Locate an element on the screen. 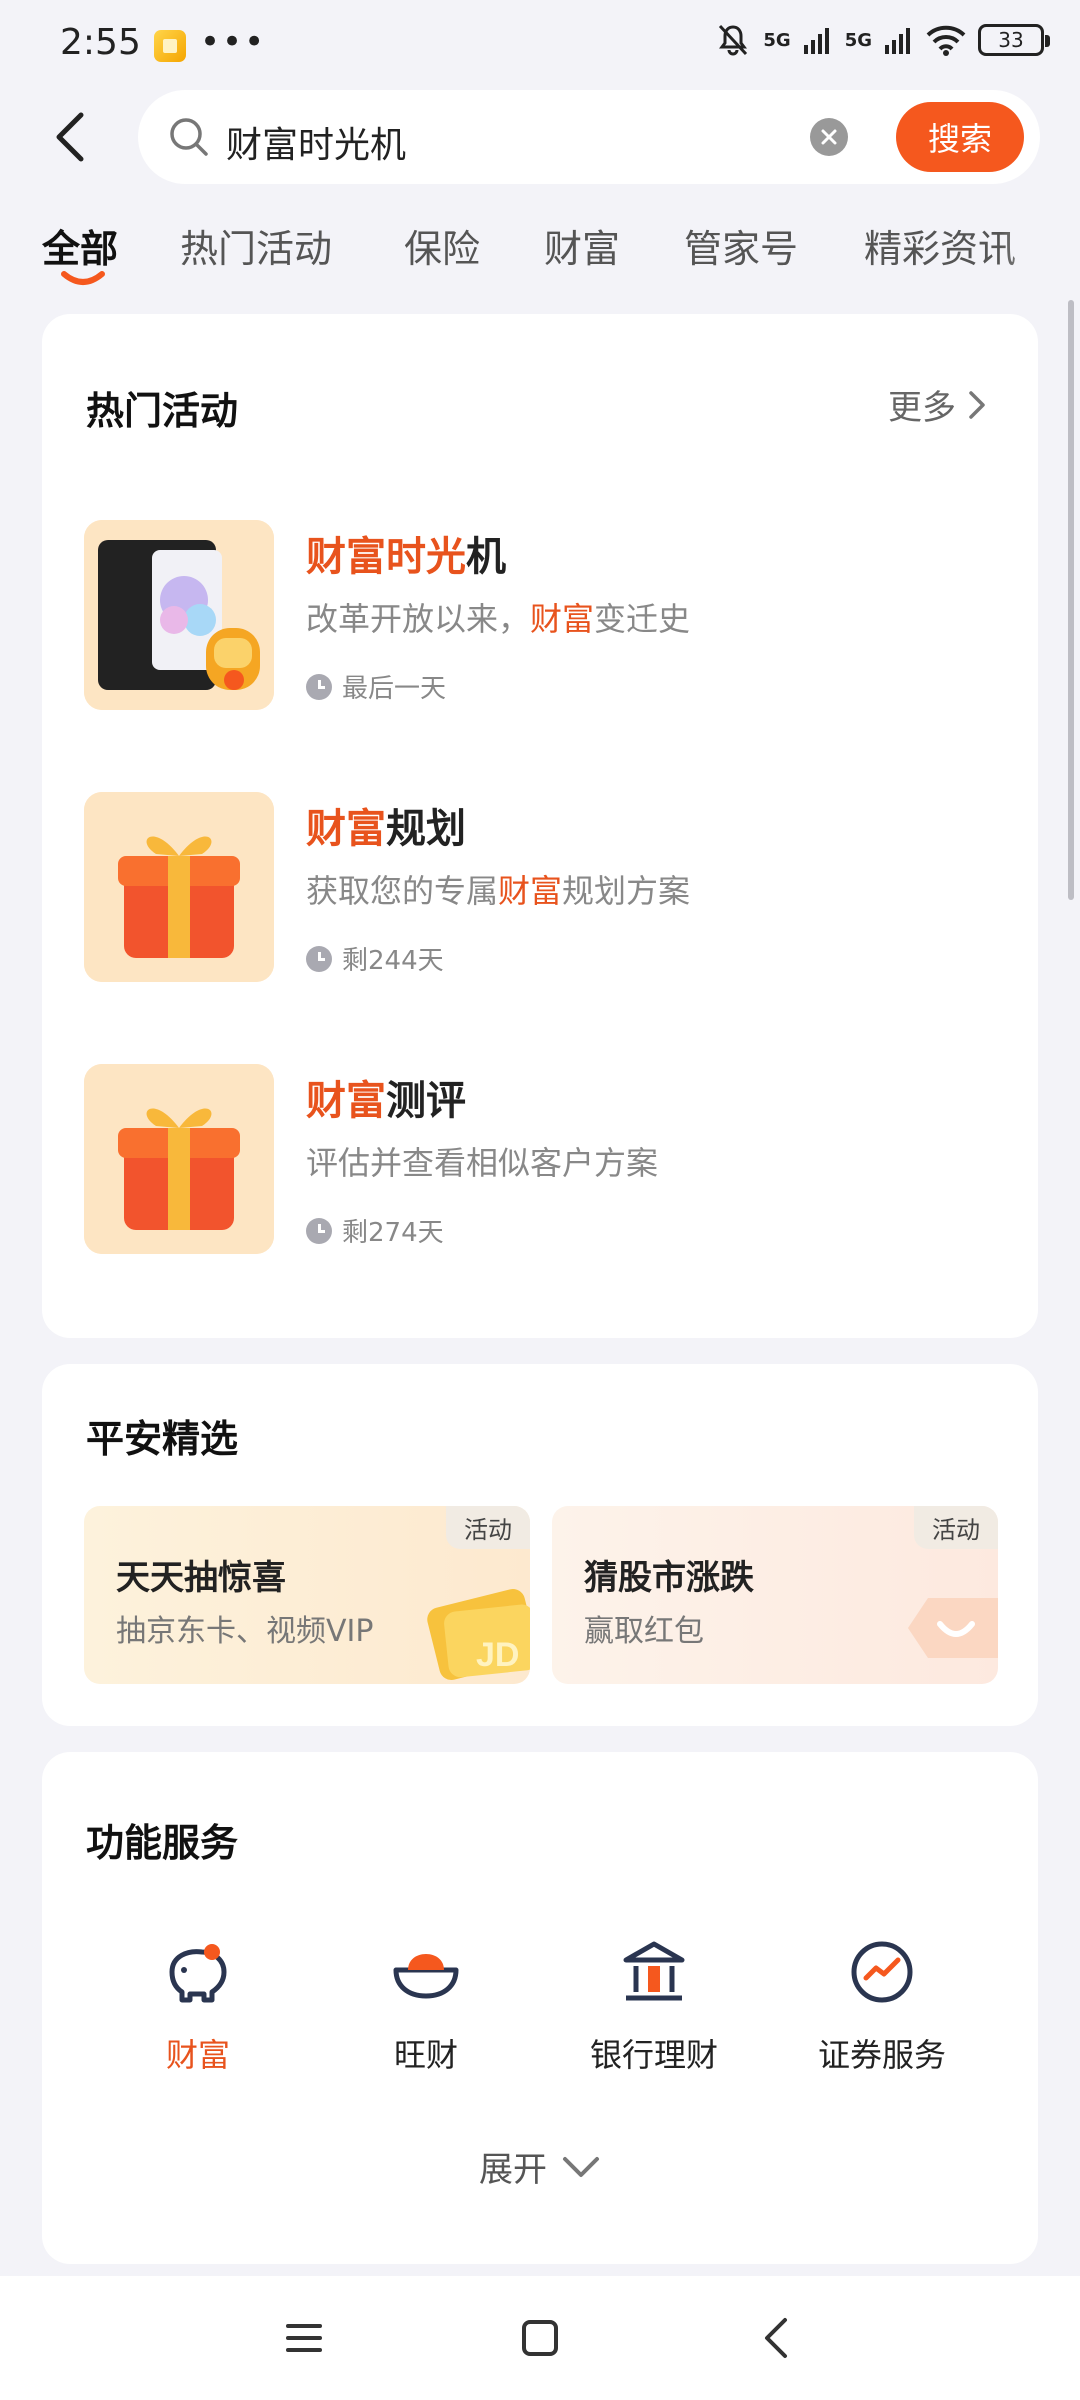 Image resolution: width=1080 pixels, height=2400 pixels. tab-news: 精彩资讯 is located at coordinates (940, 245).